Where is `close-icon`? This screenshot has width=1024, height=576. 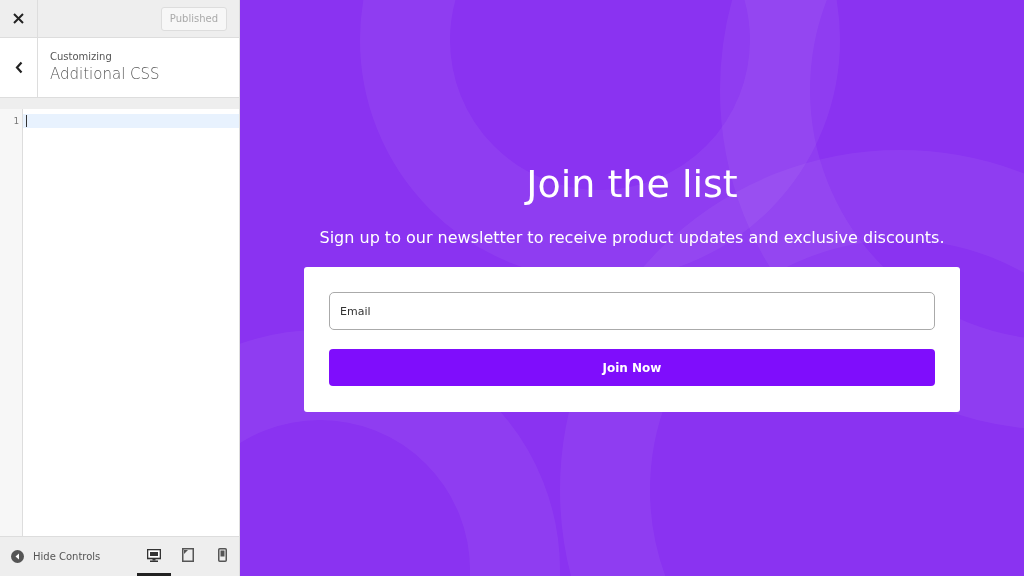
close-icon is located at coordinates (18, 18).